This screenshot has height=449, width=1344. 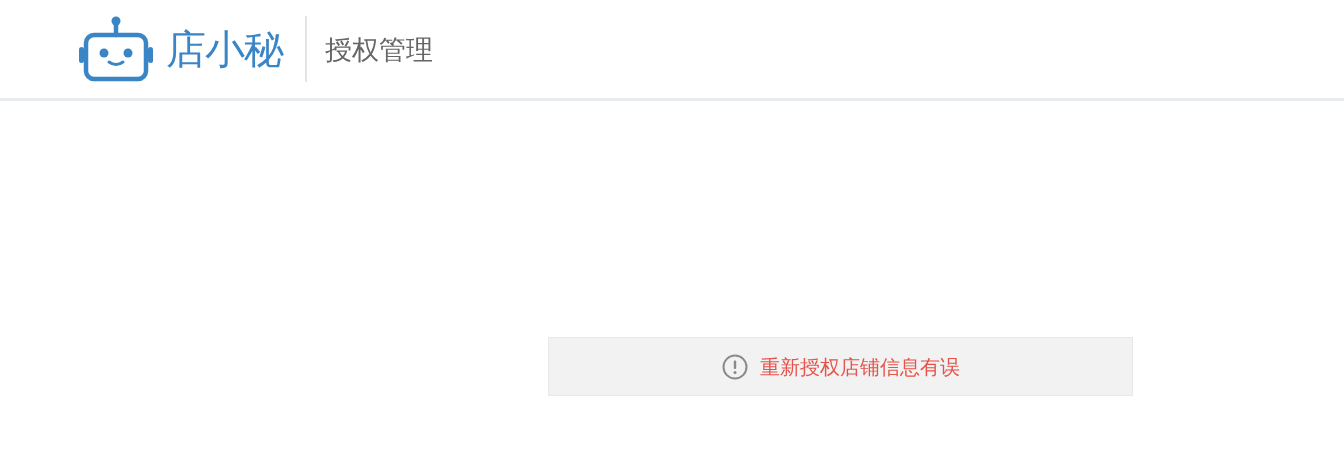 I want to click on robot-logo-icon, so click(x=116, y=49).